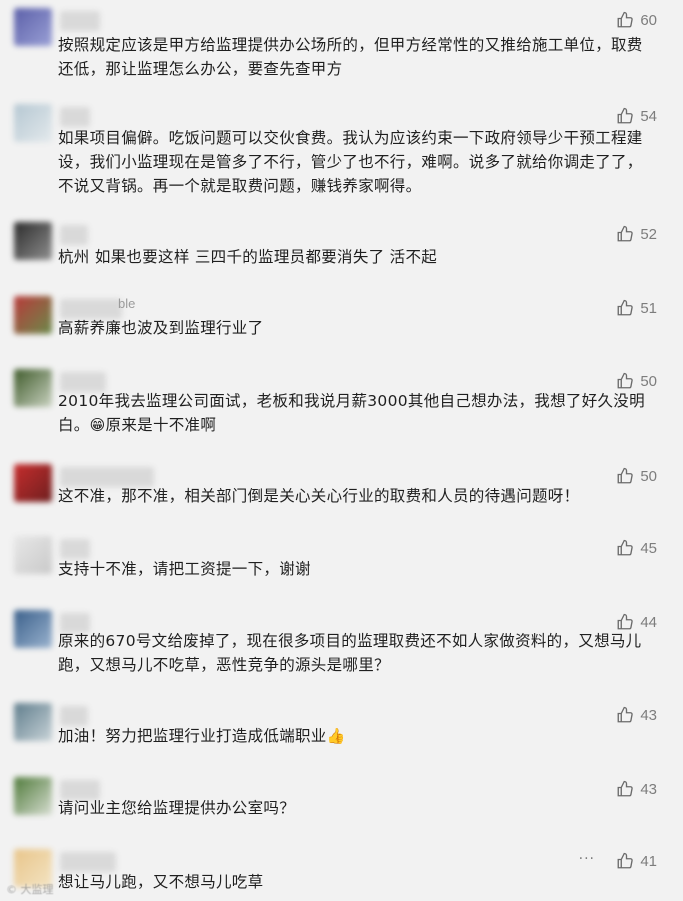 The height and width of the screenshot is (901, 683). Describe the element at coordinates (648, 20) in the screenshot. I see `like-count: 60` at that location.